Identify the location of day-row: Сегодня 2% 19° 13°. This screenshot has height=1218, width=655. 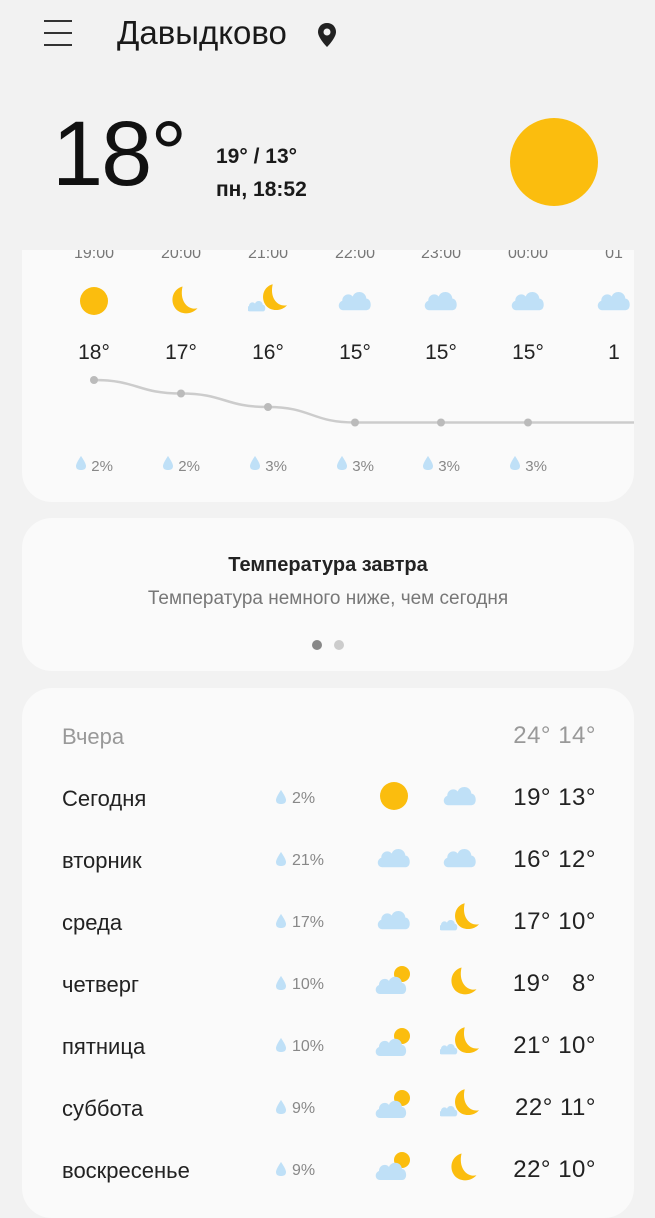
(328, 798).